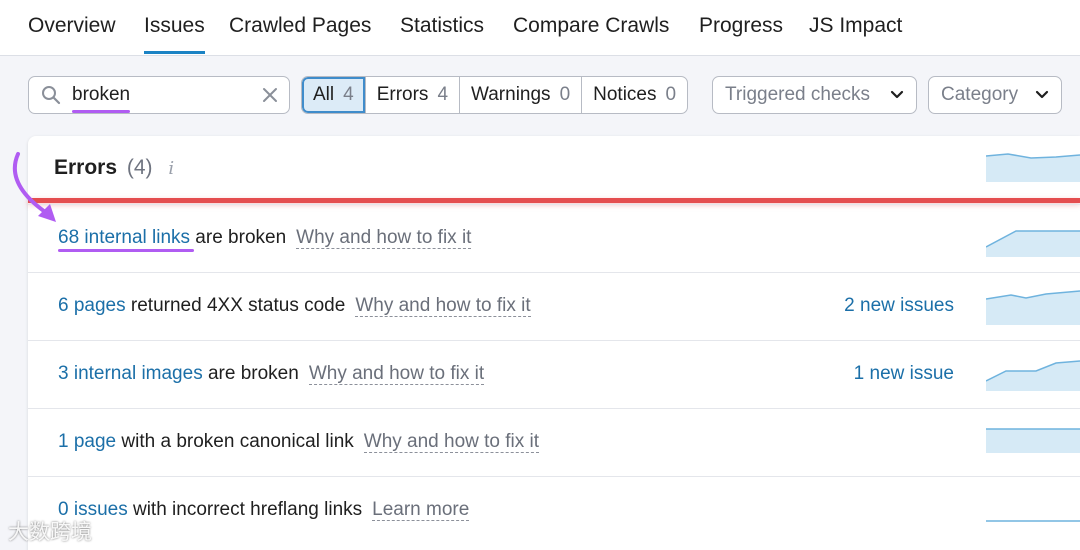  Describe the element at coordinates (348, 94) in the screenshot. I see `filter-all-count: 4` at that location.